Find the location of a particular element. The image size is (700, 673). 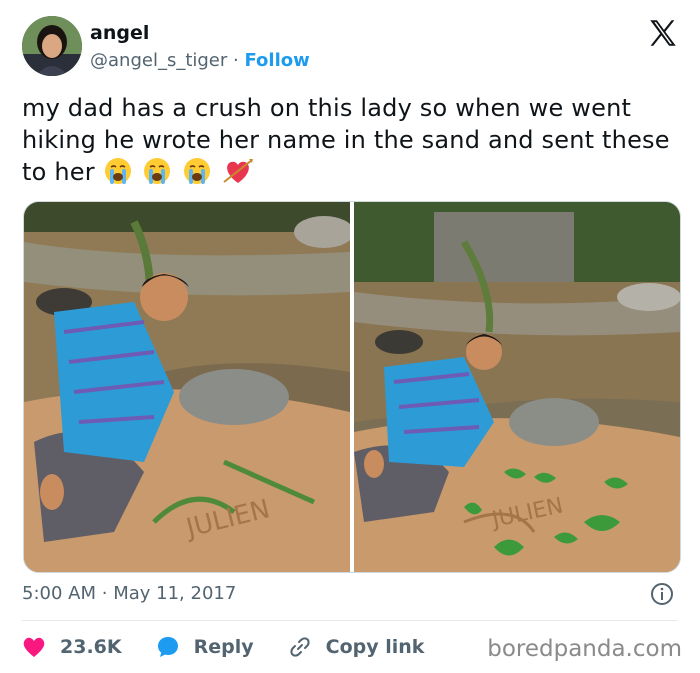

tweet-actions: 23.6K Reply Copy link is located at coordinates (240, 647).